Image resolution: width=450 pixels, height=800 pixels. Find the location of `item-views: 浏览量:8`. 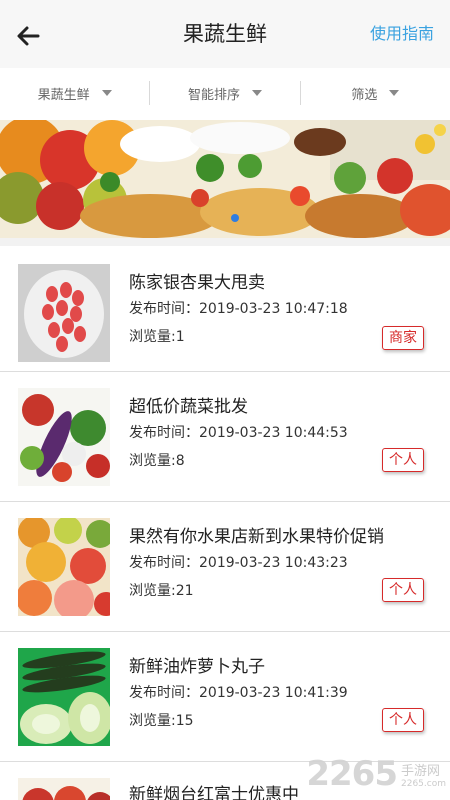

item-views: 浏览量:8 is located at coordinates (157, 461).